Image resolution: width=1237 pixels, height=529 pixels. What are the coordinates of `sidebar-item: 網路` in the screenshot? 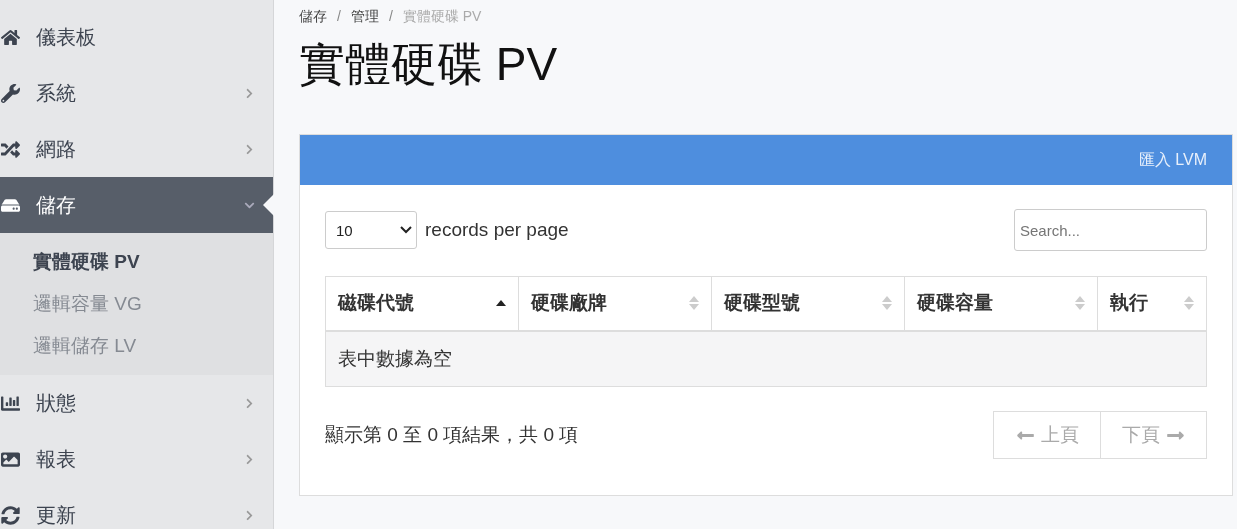 It's located at (136, 149).